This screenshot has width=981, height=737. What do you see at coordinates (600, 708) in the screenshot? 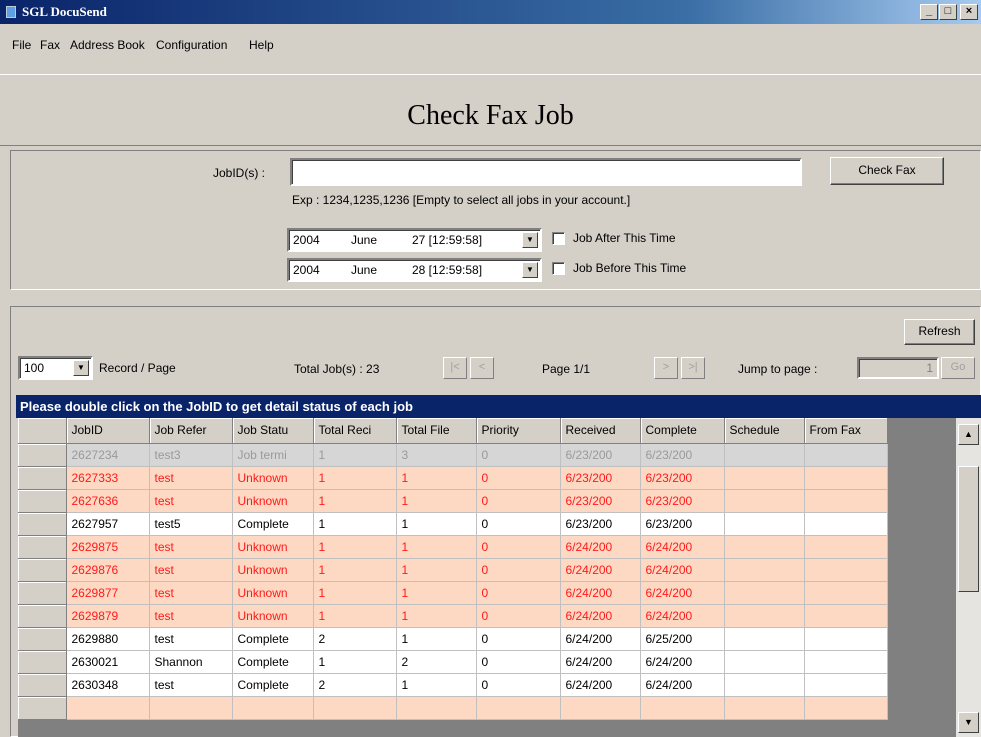
I see `cell-received` at bounding box center [600, 708].